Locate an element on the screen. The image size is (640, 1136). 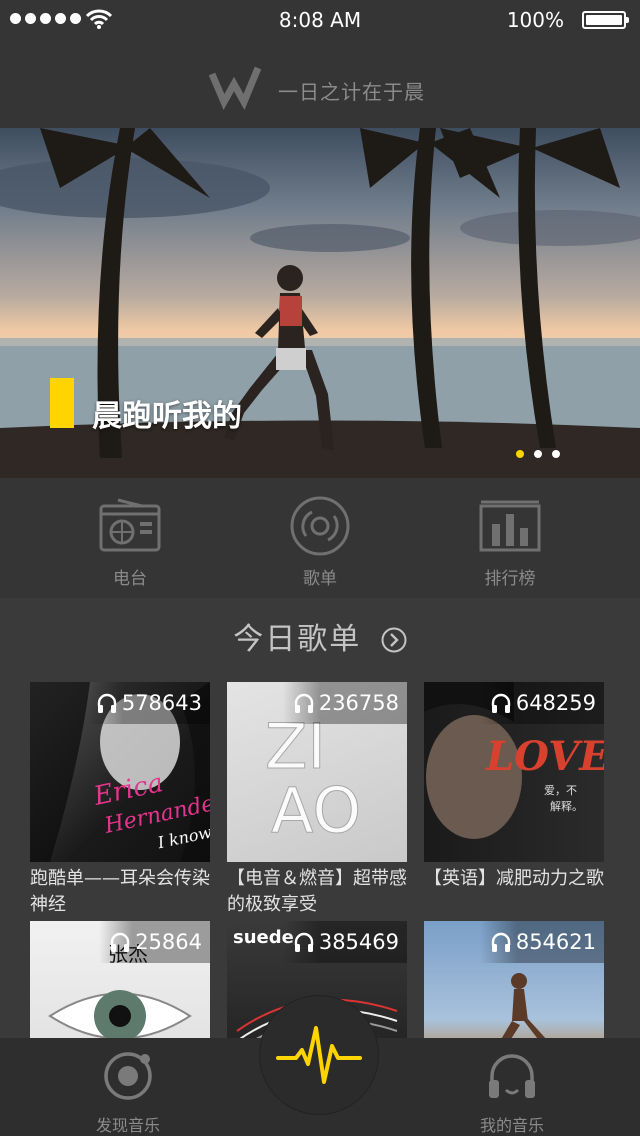
battery-icon is located at coordinates (605, 20).